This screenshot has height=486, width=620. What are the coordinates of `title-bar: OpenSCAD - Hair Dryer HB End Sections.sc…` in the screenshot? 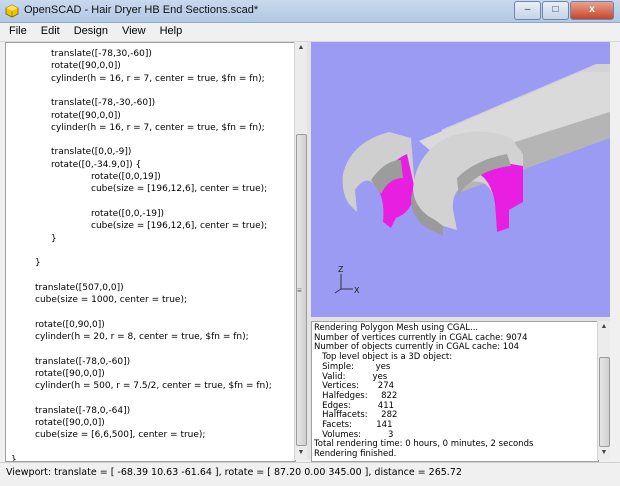 It's located at (310, 11).